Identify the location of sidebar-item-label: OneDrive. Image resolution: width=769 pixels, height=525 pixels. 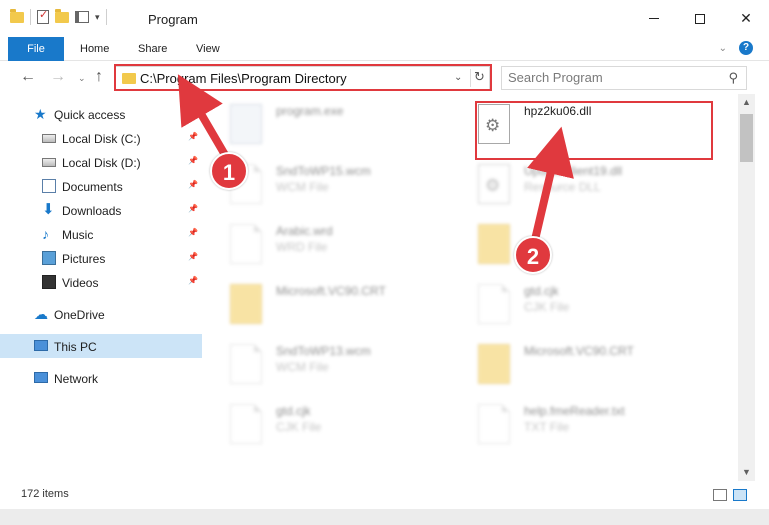
(79, 315).